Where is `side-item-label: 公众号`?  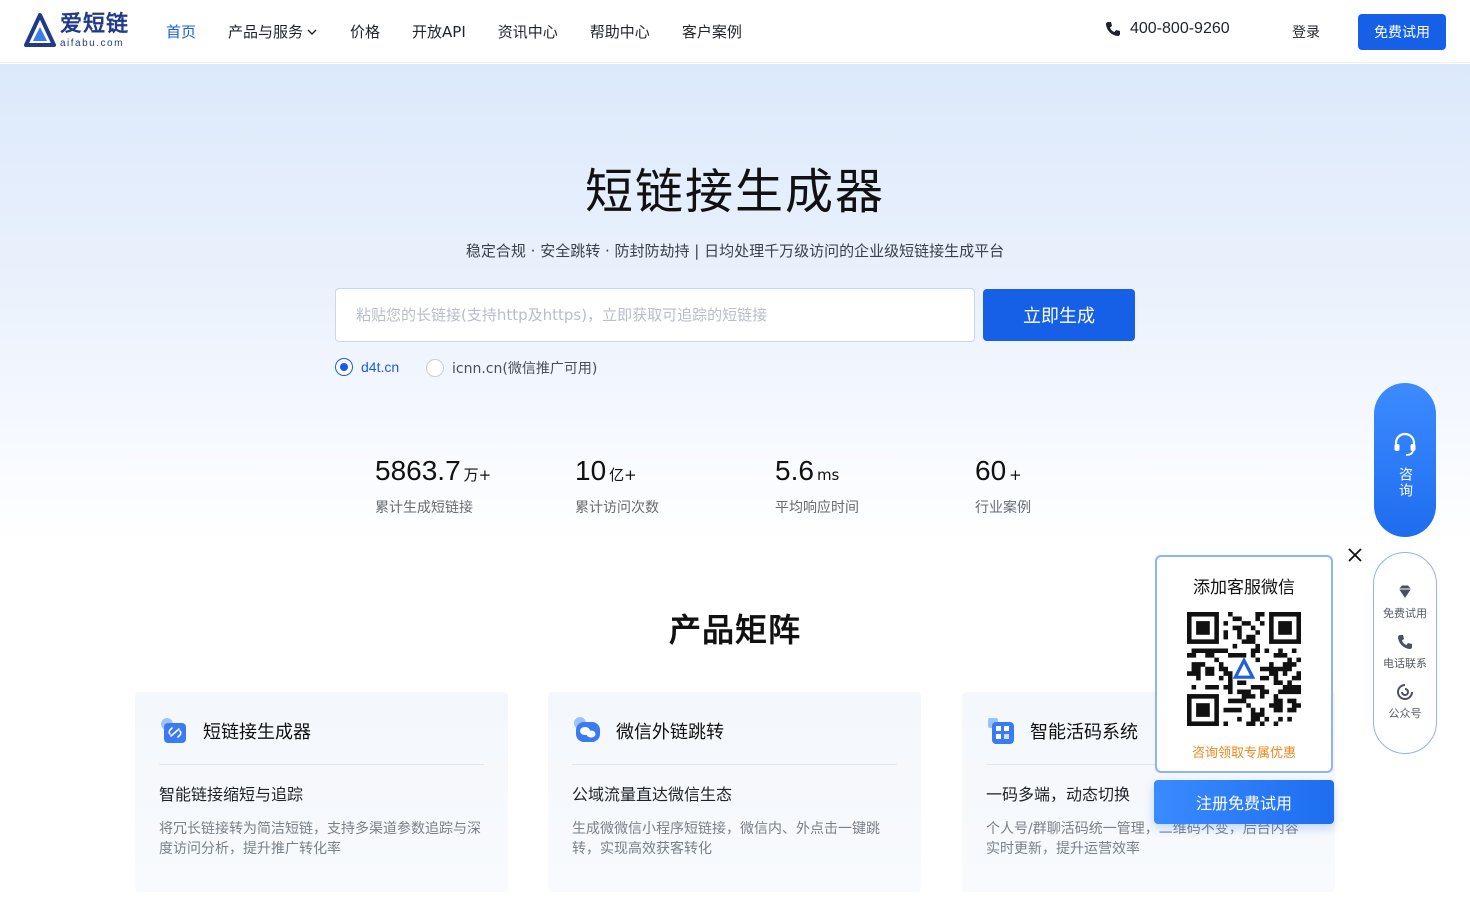
side-item-label: 公众号 is located at coordinates (1405, 713).